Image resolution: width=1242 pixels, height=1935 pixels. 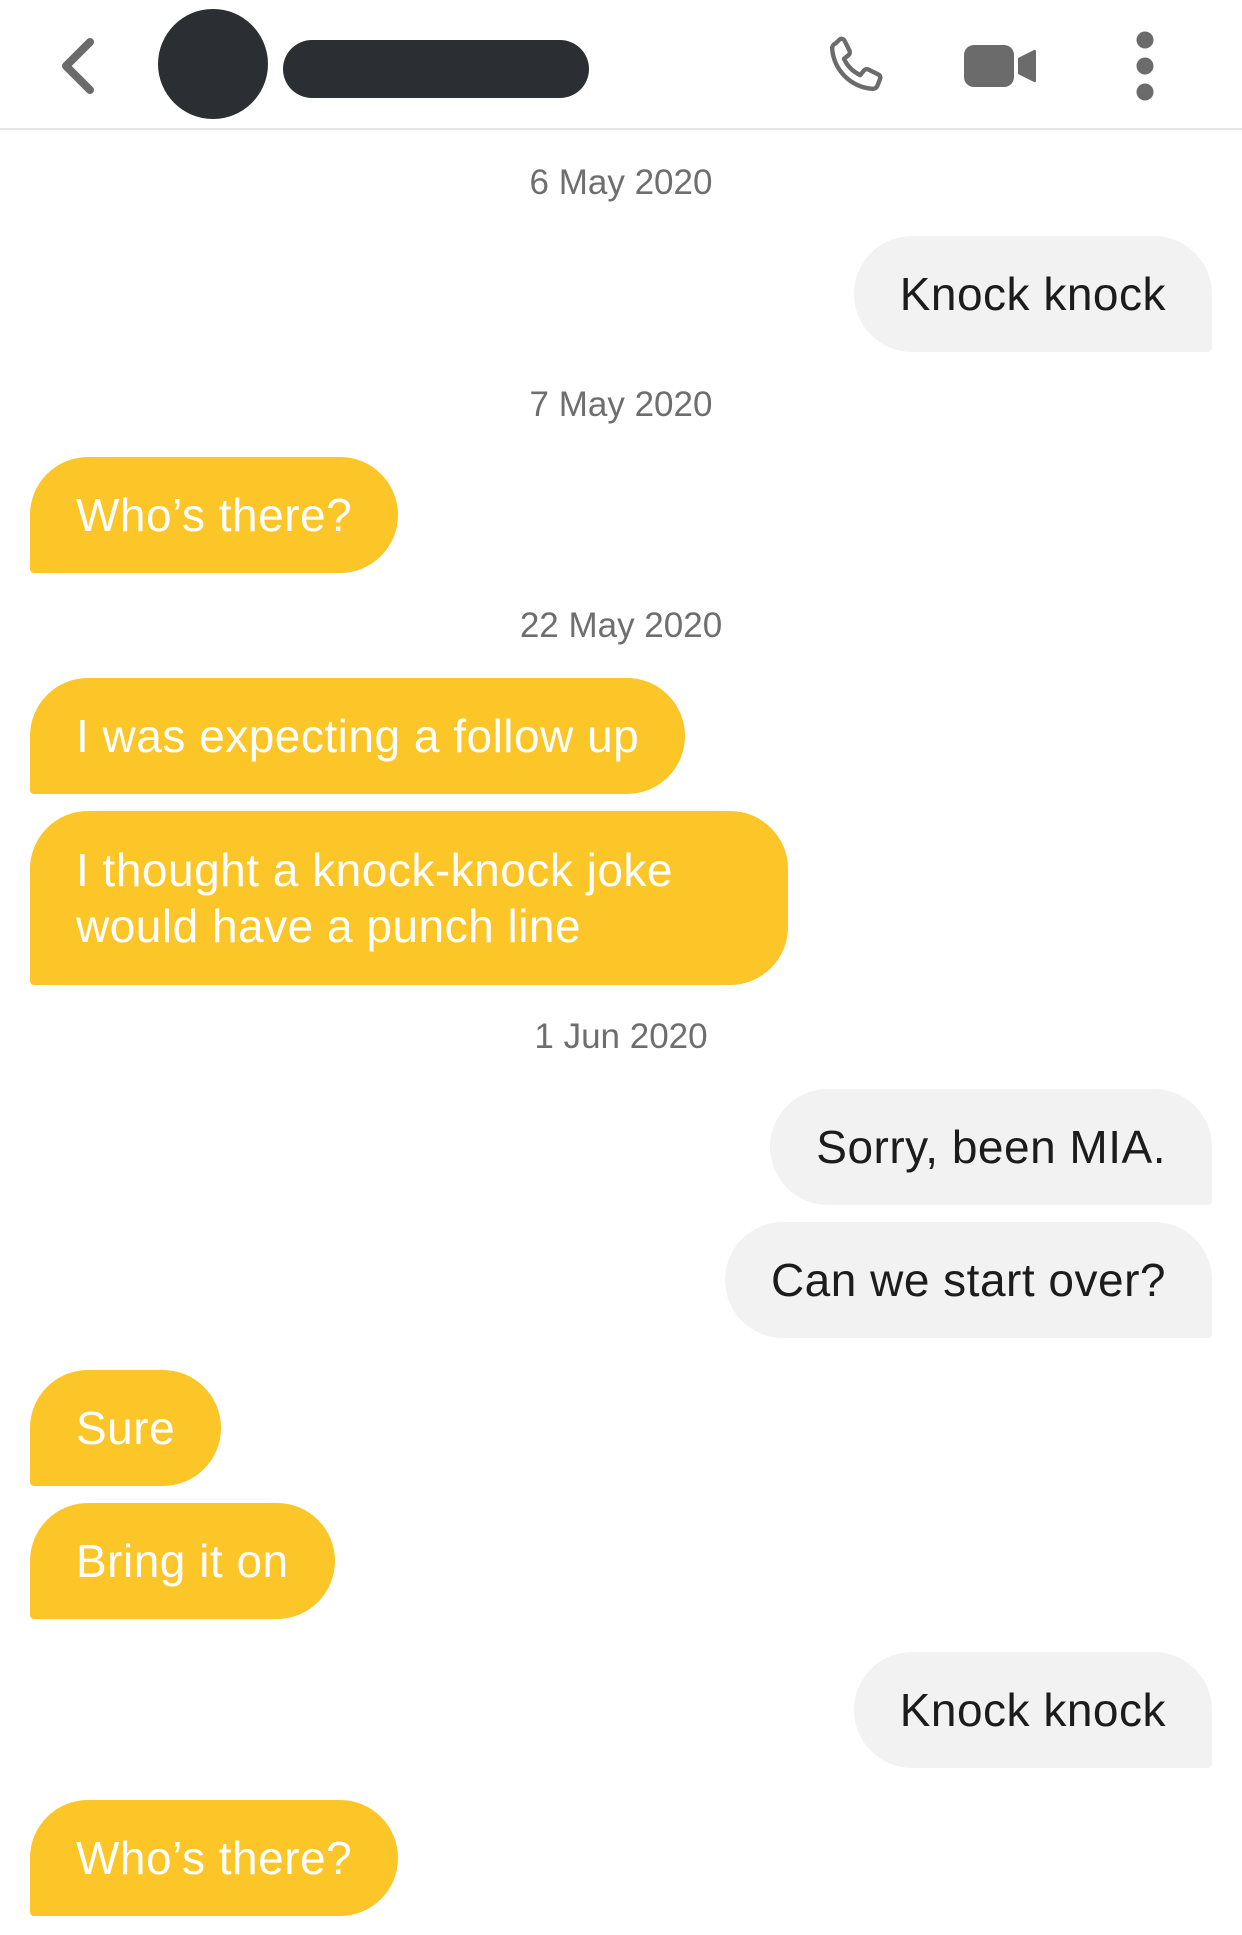 I want to click on chat-header, so click(x=621, y=65).